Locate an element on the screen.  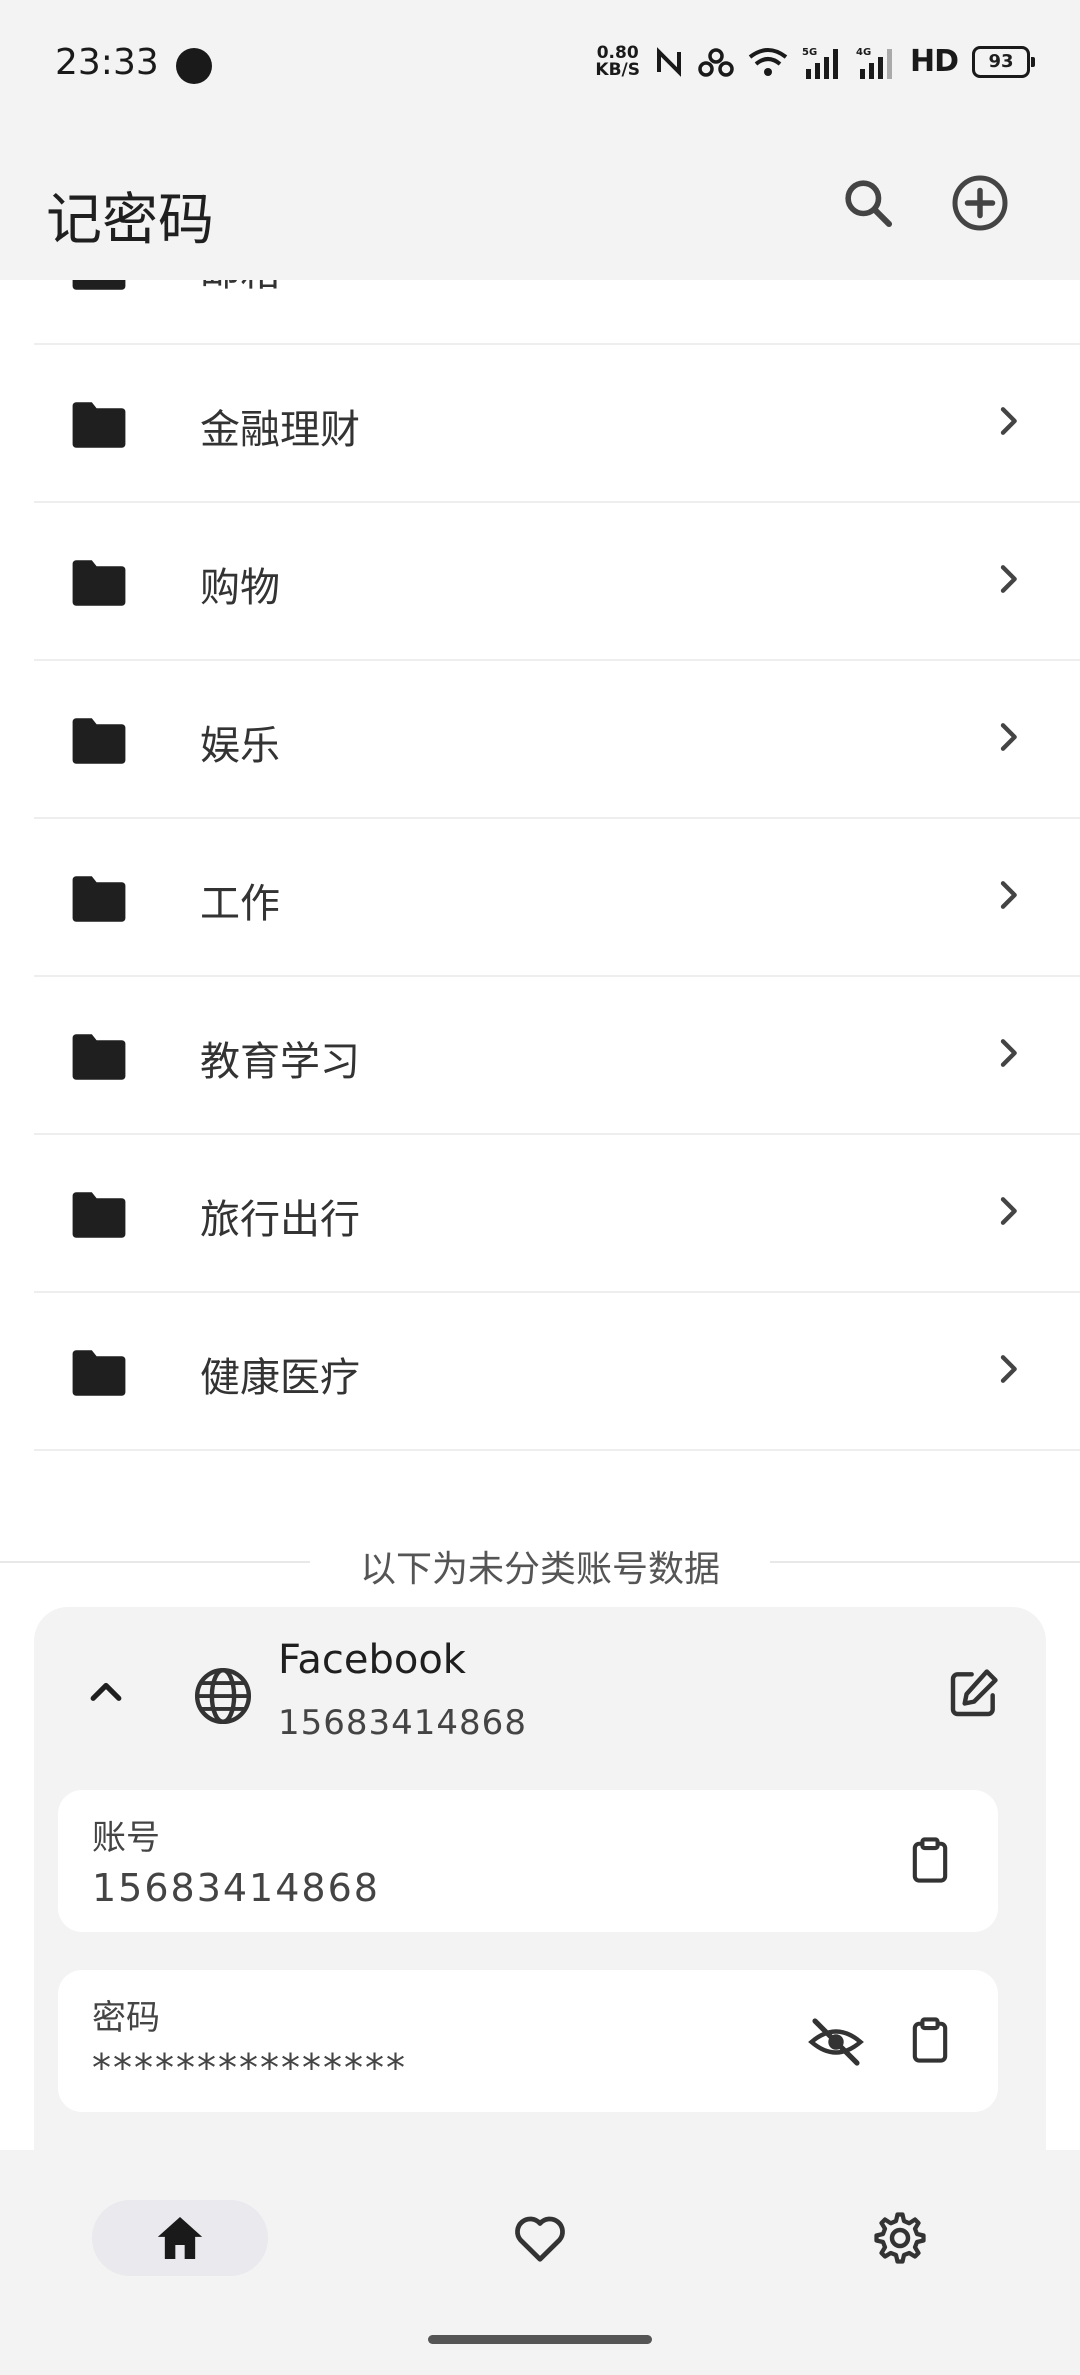
edit-icon is located at coordinates (974, 1693).